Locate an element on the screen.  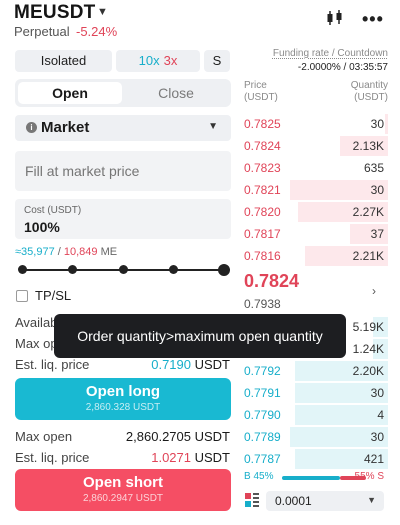
leverage-long-value: 10x is located at coordinates (149, 60).